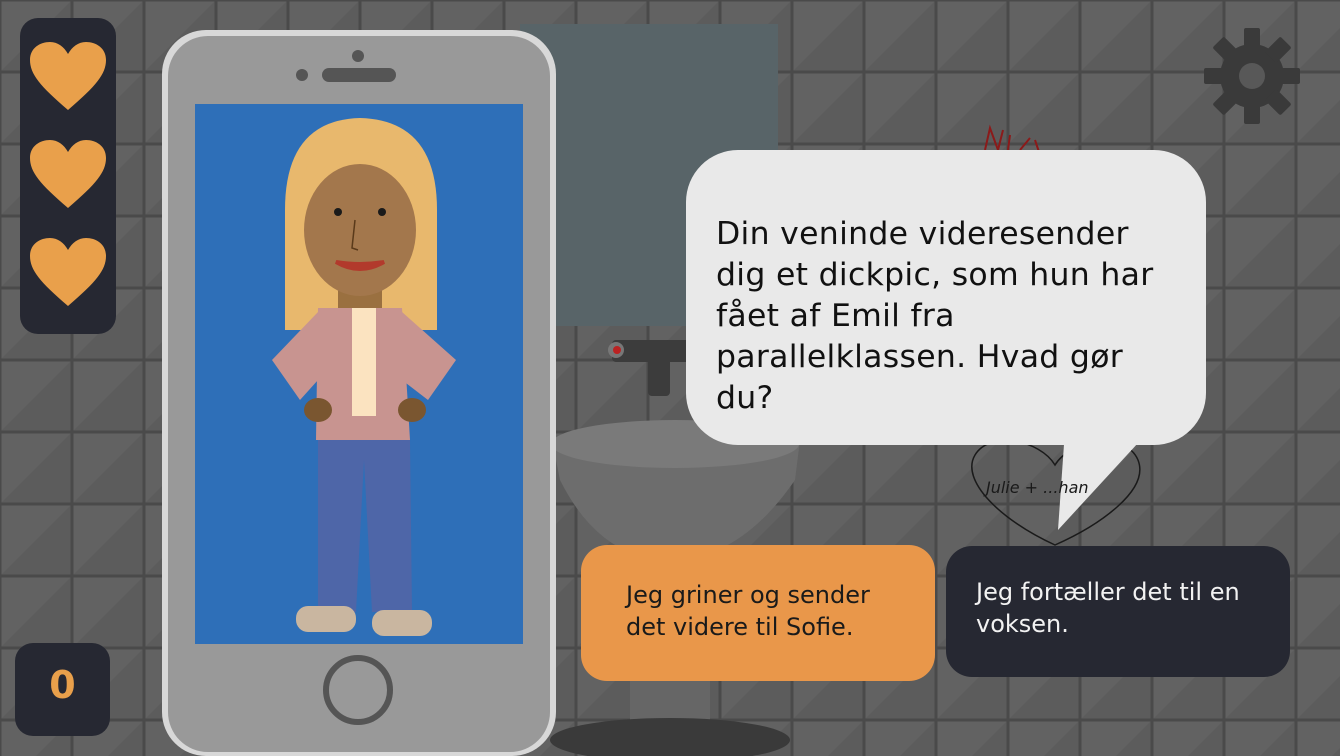 This screenshot has height=756, width=1340. I want to click on gear-icon, so click(1252, 76).